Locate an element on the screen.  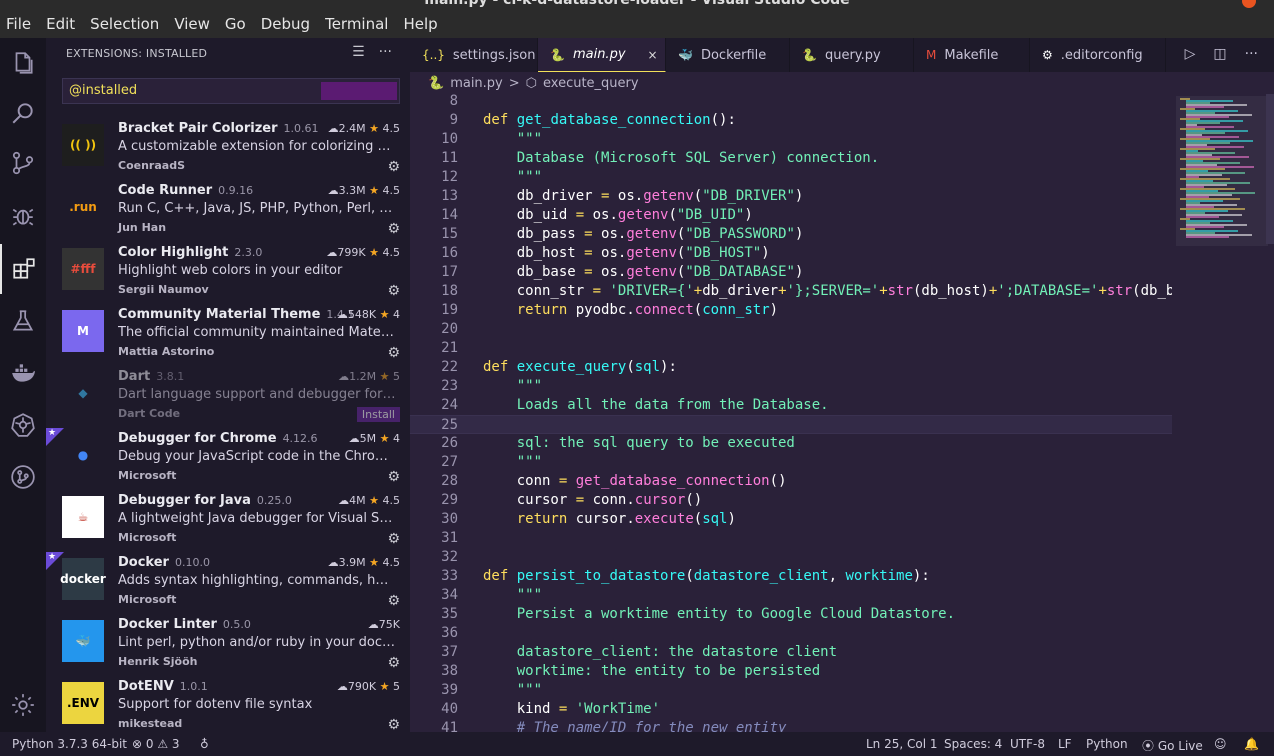
code-line: 26 sql: the sql query to be executed is located at coordinates (791, 443).